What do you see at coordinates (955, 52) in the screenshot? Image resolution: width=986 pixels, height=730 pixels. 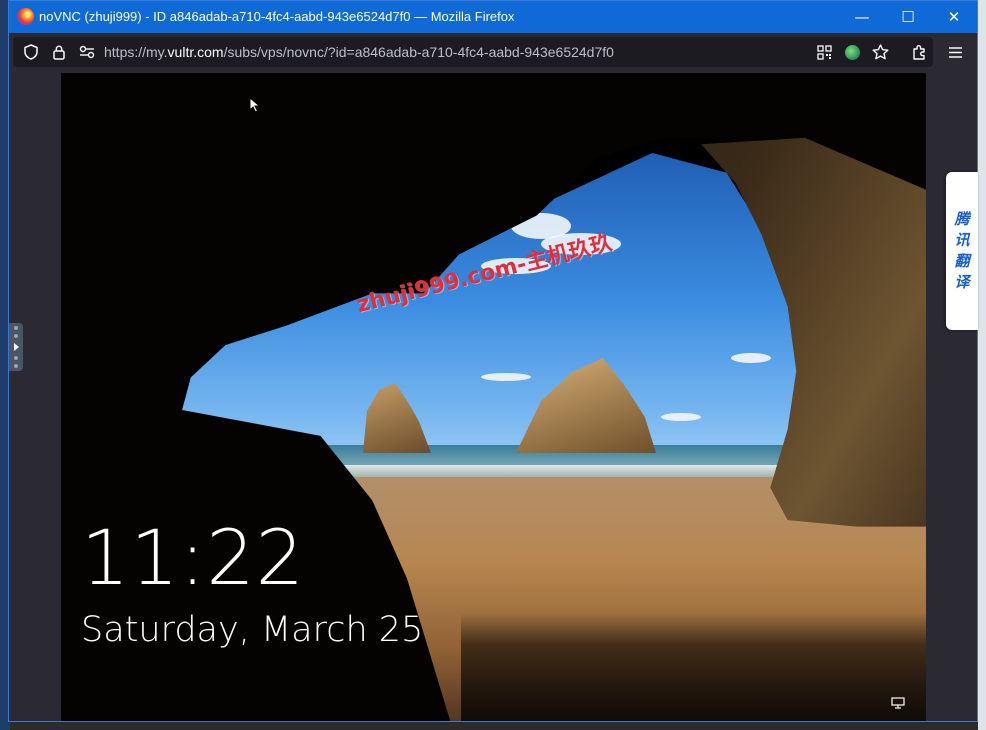 I see `hamburger-menu-icon` at bounding box center [955, 52].